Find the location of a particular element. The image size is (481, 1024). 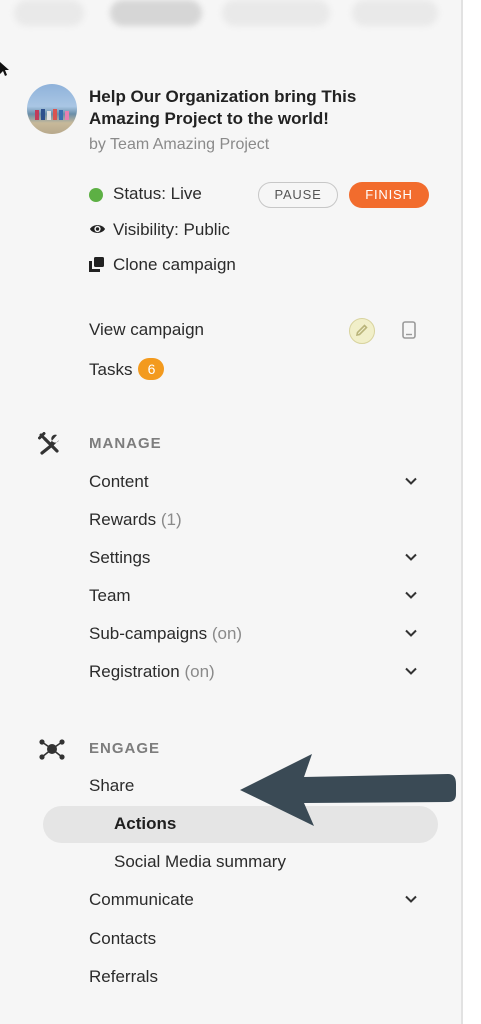

nav-item-label: Share is located at coordinates (112, 785).